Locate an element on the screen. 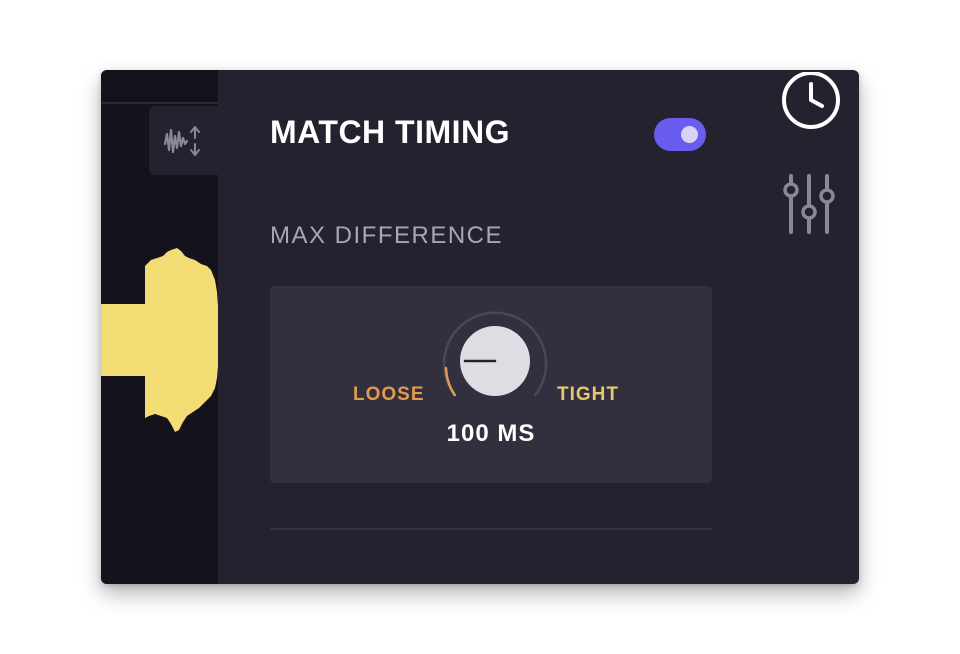 The width and height of the screenshot is (960, 654). max-difference-knob is located at coordinates (495, 361).